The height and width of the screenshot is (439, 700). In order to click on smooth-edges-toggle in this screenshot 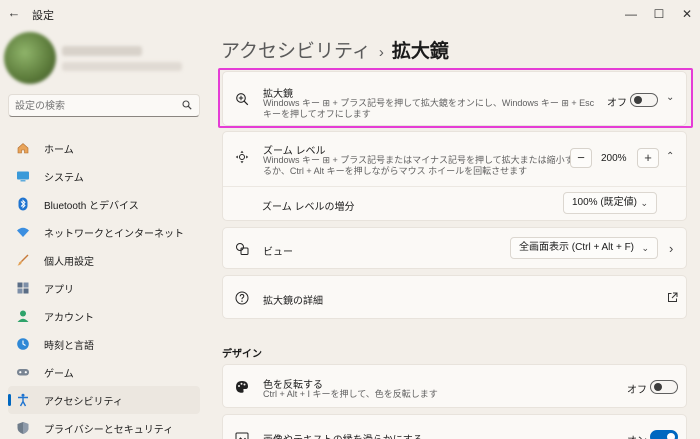, I will do `click(664, 434)`.